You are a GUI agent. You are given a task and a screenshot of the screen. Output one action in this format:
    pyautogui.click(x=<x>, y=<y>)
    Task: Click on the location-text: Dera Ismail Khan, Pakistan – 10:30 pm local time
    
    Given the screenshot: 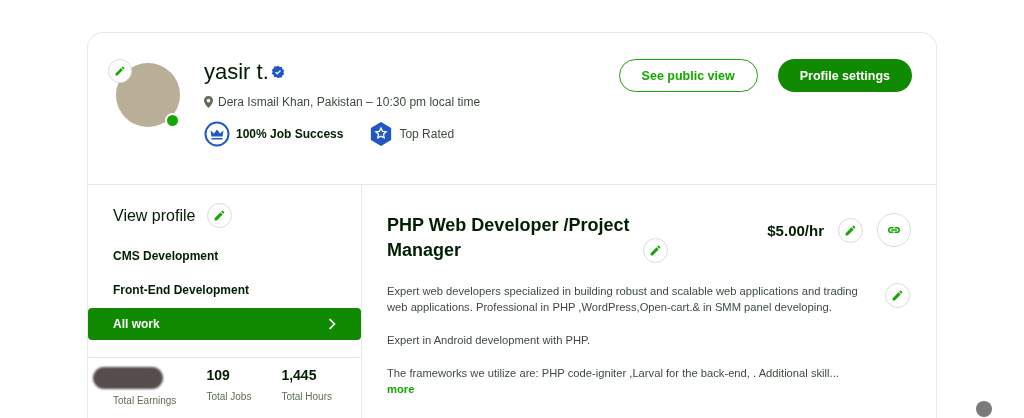 What is the action you would take?
    pyautogui.click(x=349, y=102)
    